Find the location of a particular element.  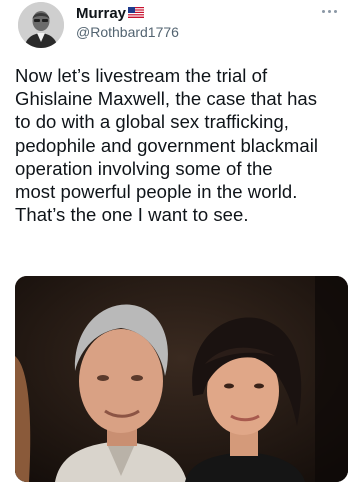

avatar is located at coordinates (41, 25).